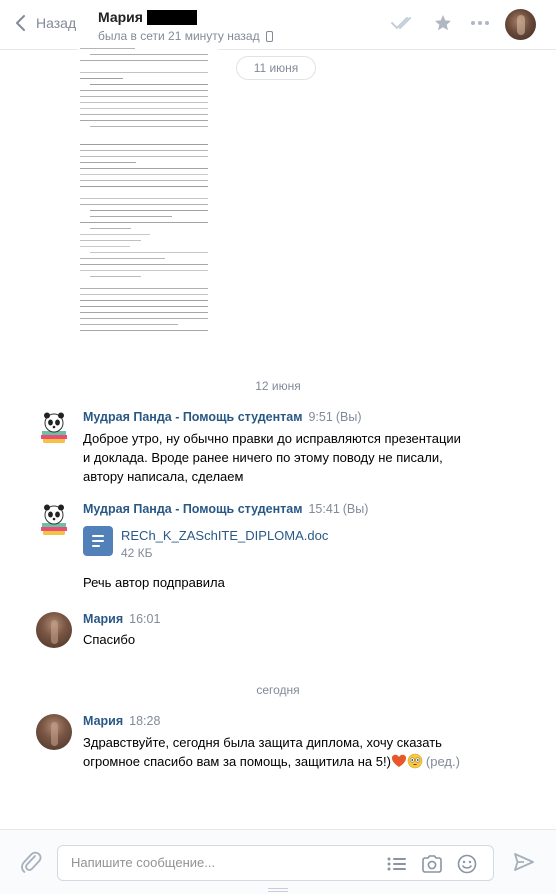 The image size is (556, 894). I want to click on camera-icon, so click(432, 864).